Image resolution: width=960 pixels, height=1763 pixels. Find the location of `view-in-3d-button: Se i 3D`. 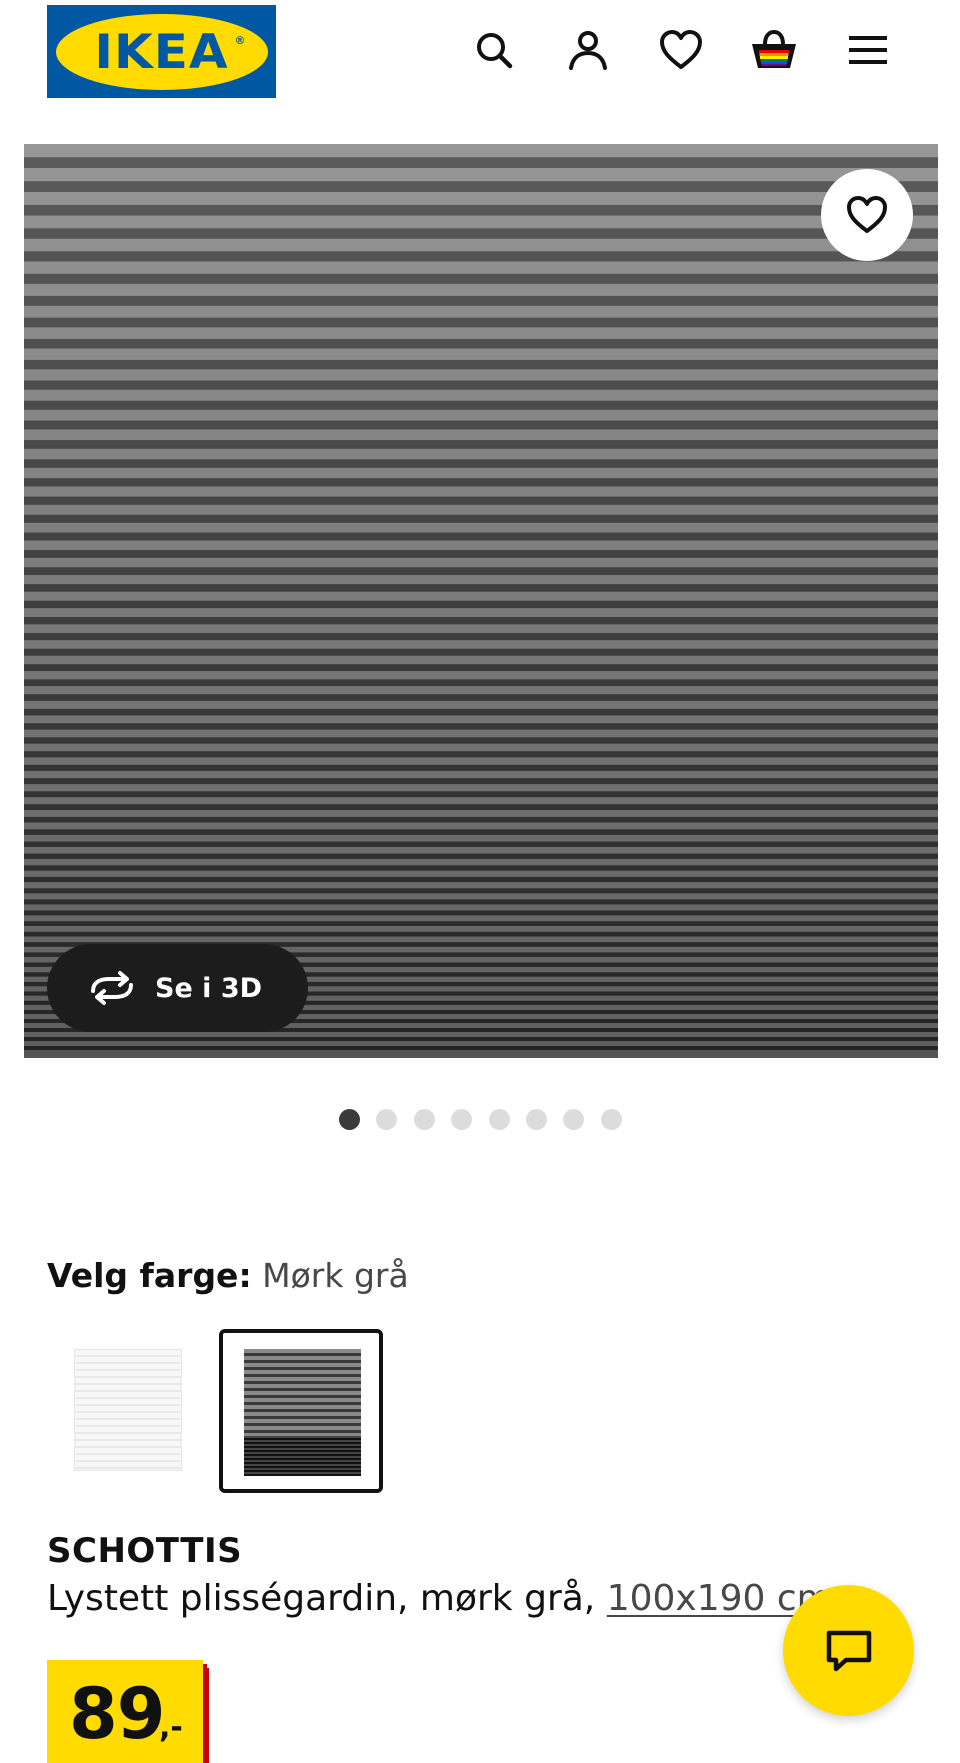

view-in-3d-button: Se i 3D is located at coordinates (177, 988).